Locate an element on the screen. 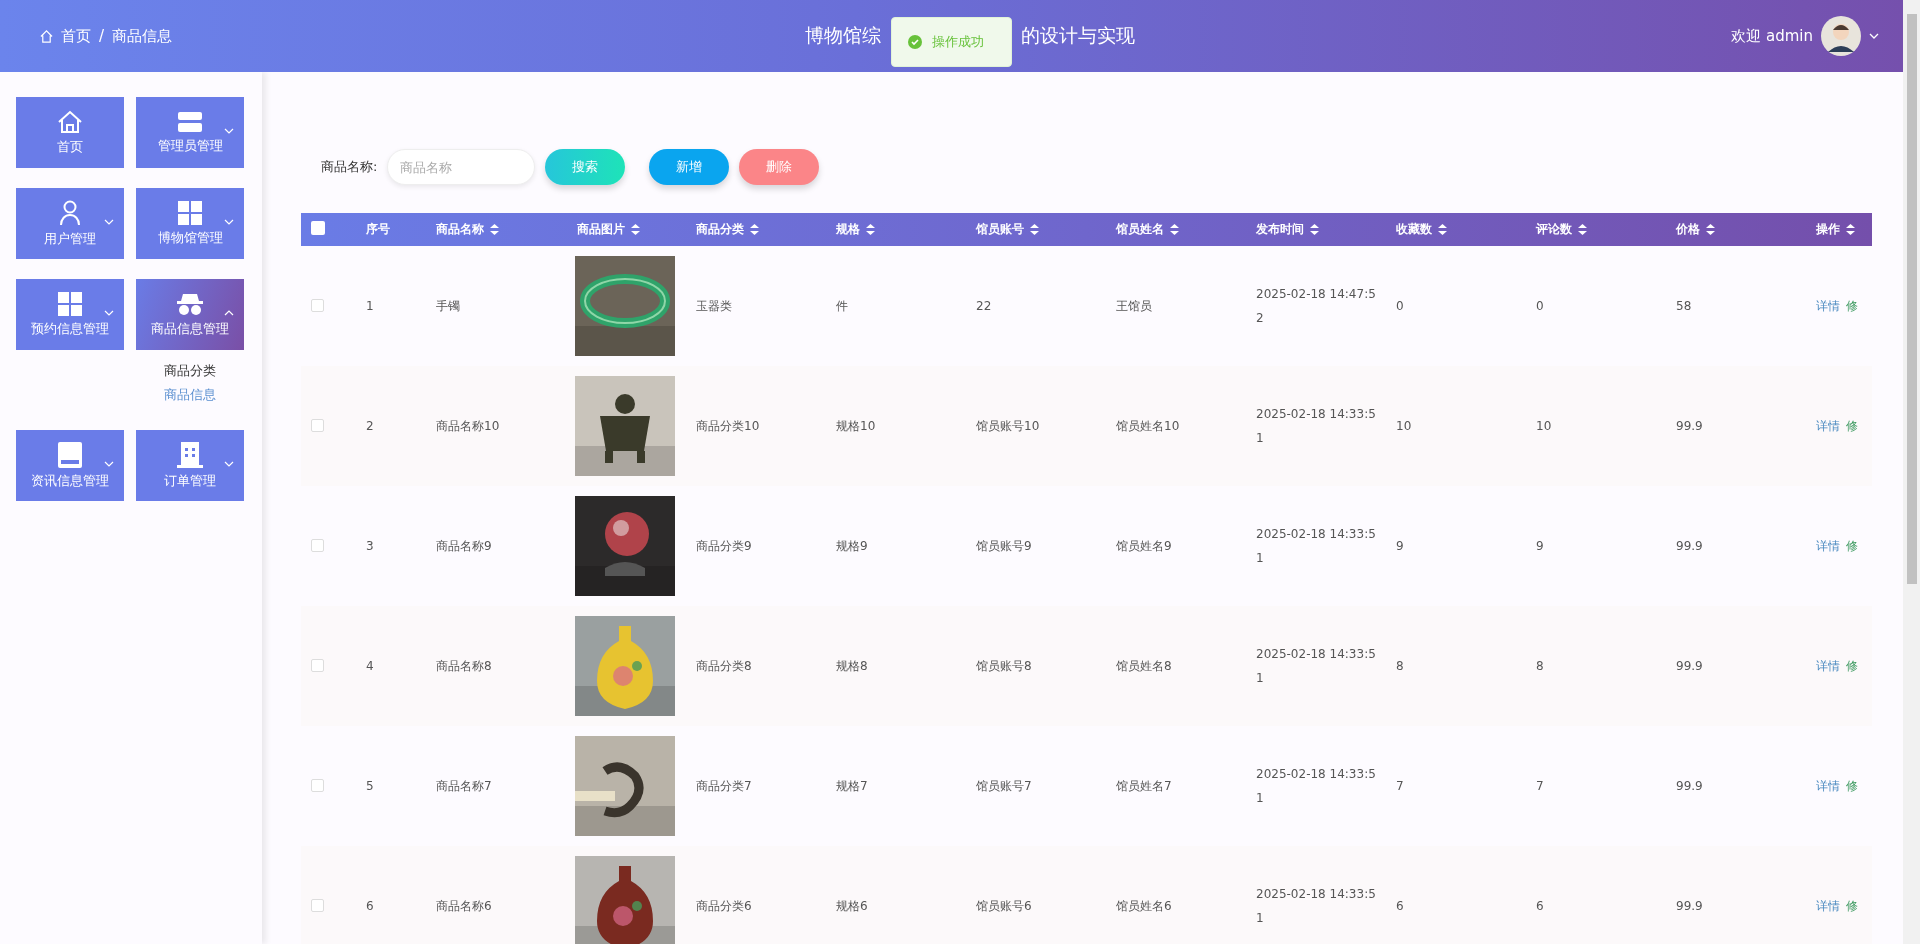  welcome-text: 欢迎 admin is located at coordinates (1772, 36).